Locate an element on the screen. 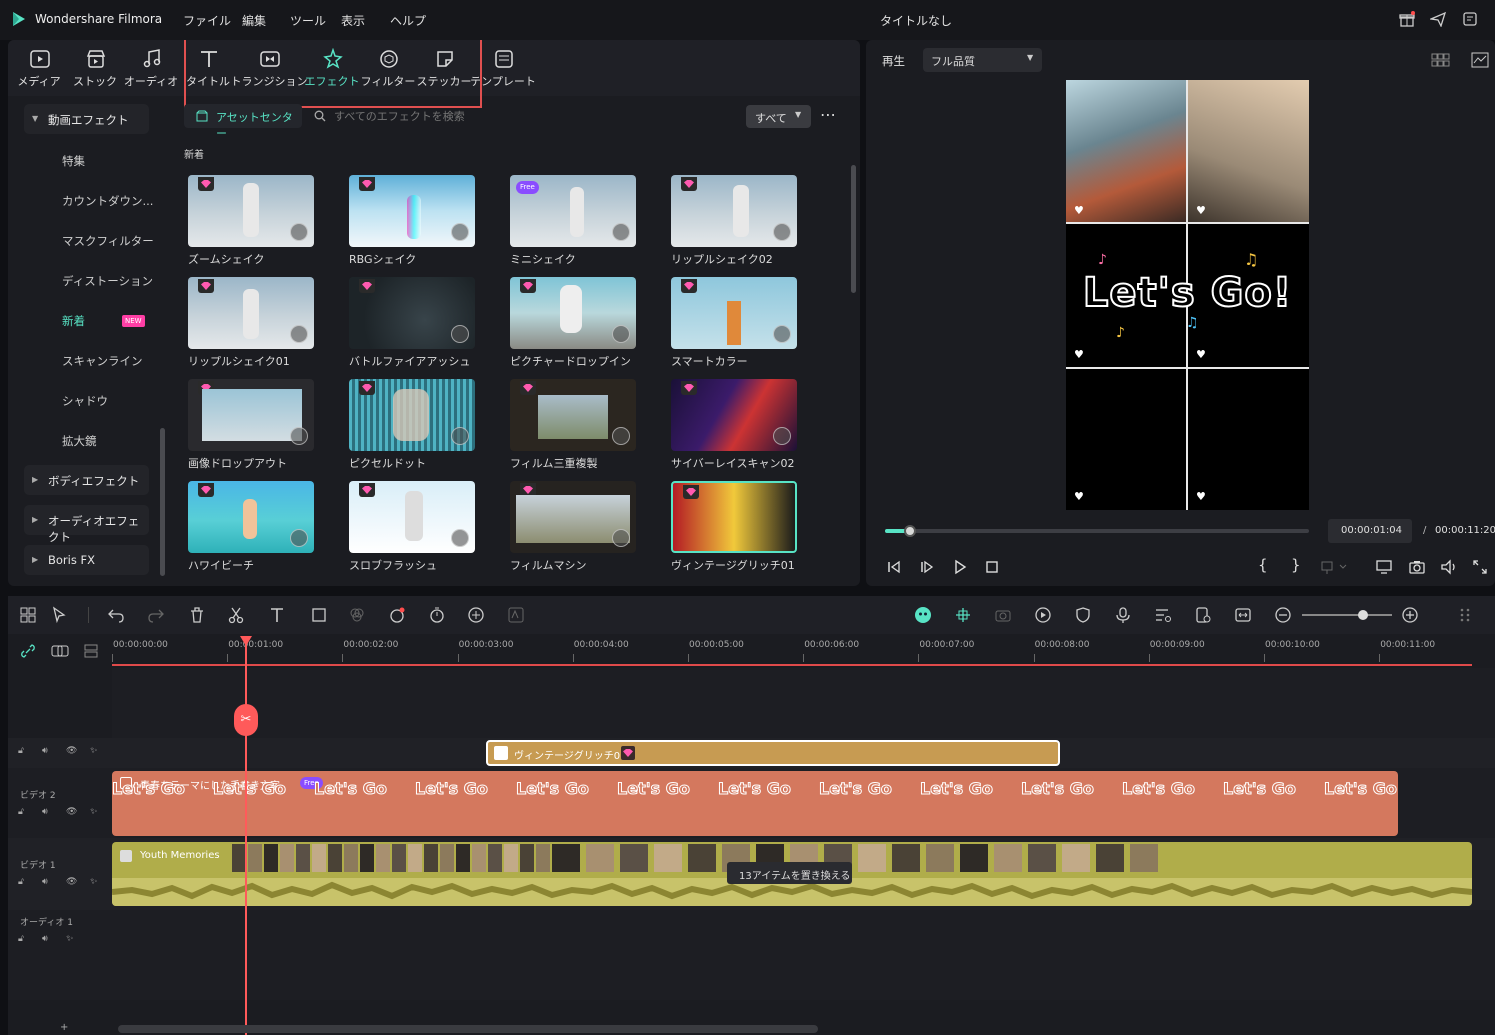 Image resolution: width=1495 pixels, height=1035 pixels. zoom-in-icon is located at coordinates (1410, 615).